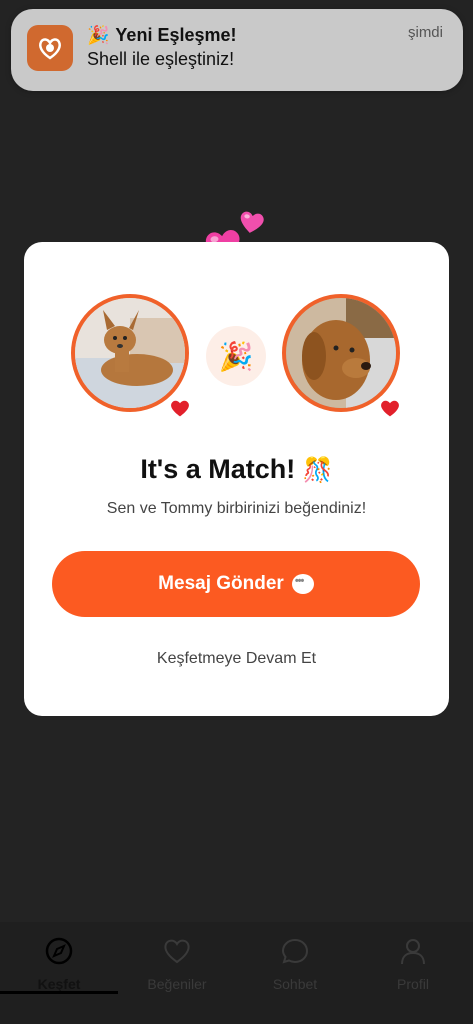 This screenshot has height=1024, width=473. What do you see at coordinates (251, 225) in the screenshot?
I see `floating-heart-small-icon` at bounding box center [251, 225].